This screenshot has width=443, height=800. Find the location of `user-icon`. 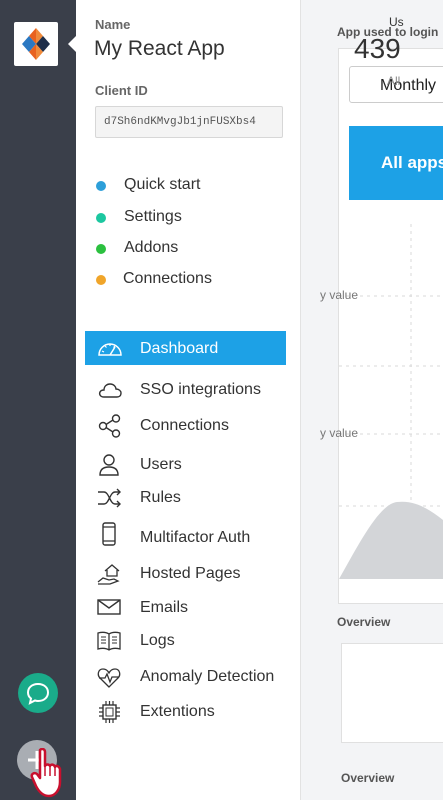

user-icon is located at coordinates (109, 465).